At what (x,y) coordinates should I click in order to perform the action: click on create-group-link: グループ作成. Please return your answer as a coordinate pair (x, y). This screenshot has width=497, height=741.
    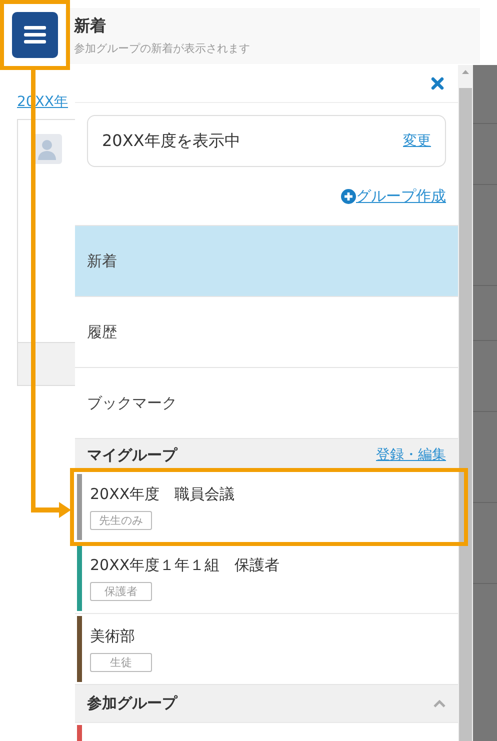
    Looking at the image, I should click on (401, 196).